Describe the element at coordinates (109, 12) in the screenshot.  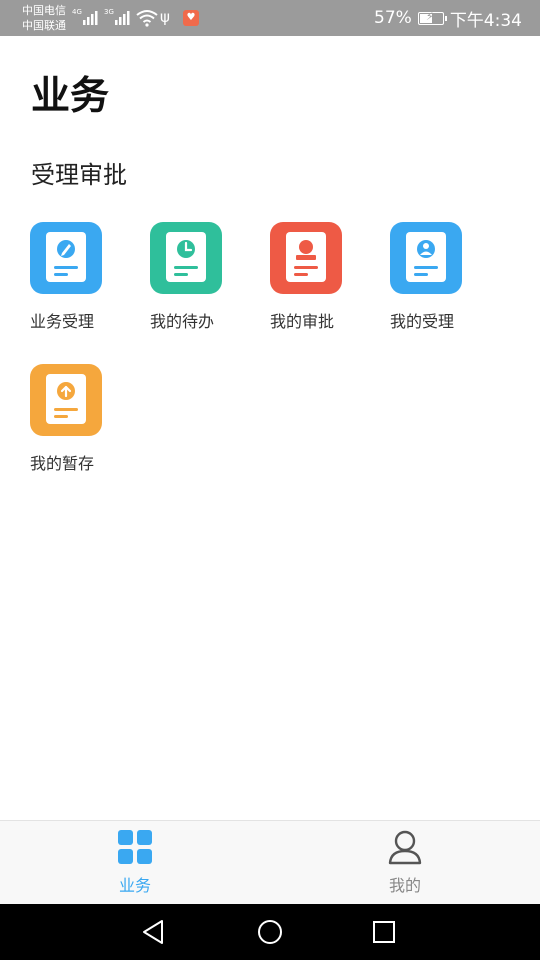
I see `network-type-2: 3G` at that location.